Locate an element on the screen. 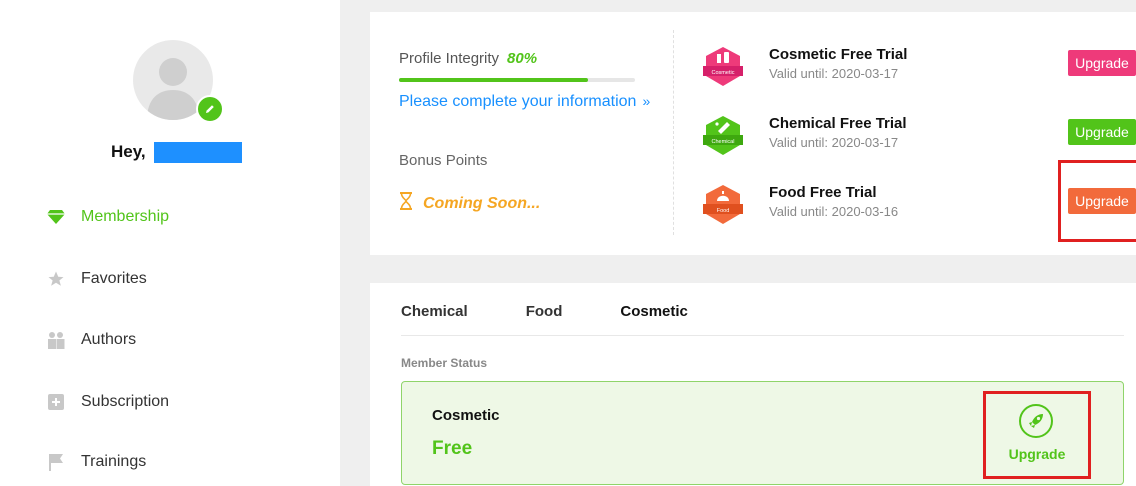 Image resolution: width=1136 pixels, height=486 pixels. trial-title: Cosmetic Free Trial is located at coordinates (838, 54).